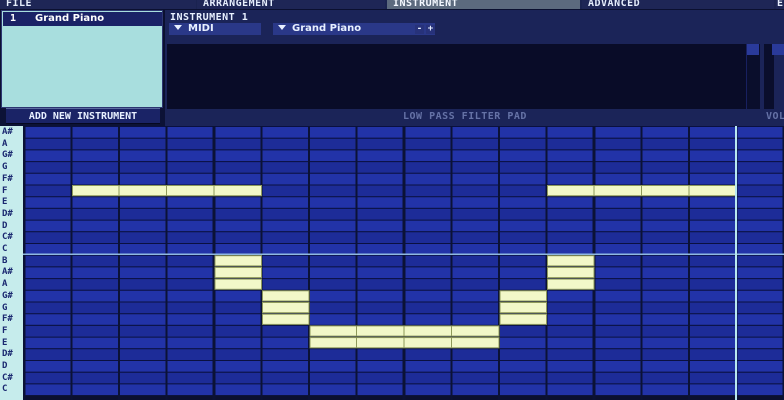 This screenshot has height=400, width=784. I want to click on volume-handle, so click(778, 49).